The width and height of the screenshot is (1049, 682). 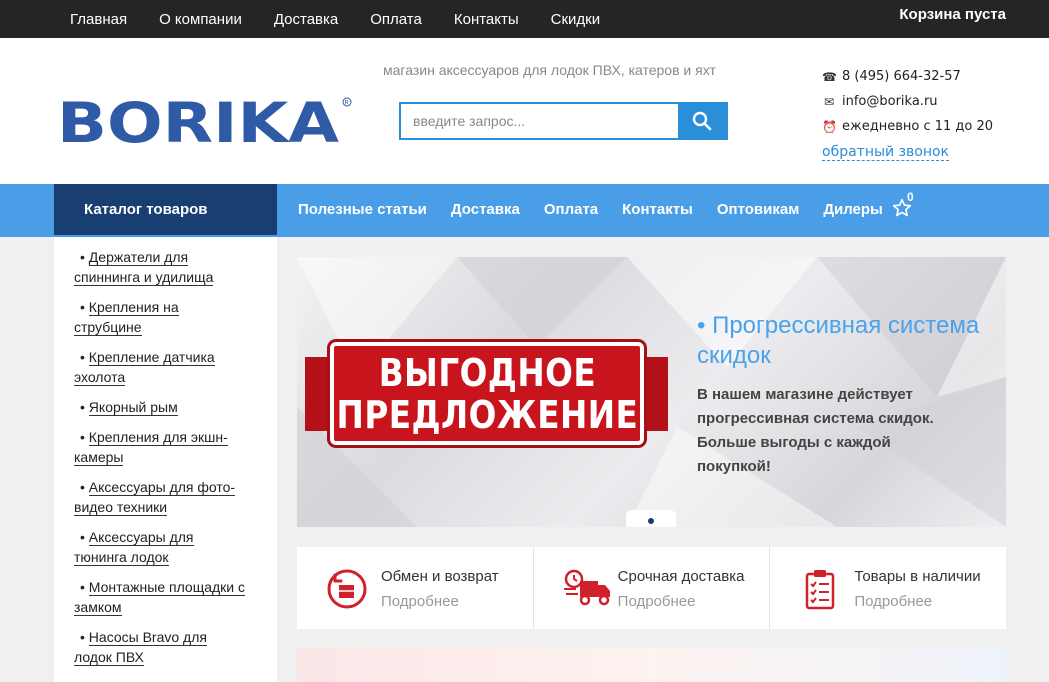 What do you see at coordinates (853, 209) in the screenshot?
I see `nav-dealers: Дилеры` at bounding box center [853, 209].